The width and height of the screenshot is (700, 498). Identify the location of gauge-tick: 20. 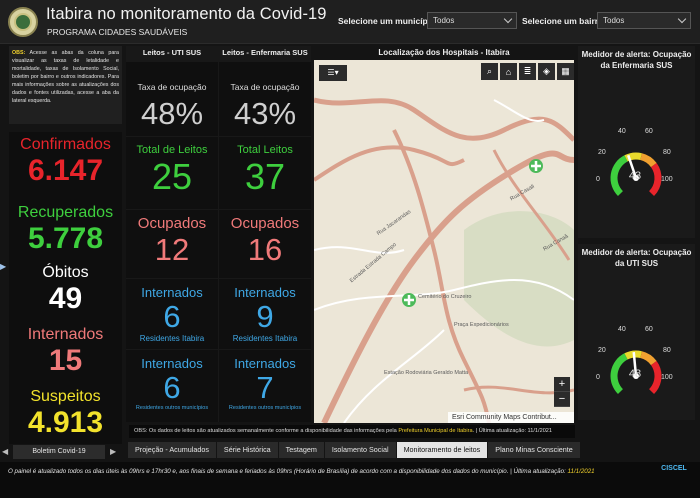
(602, 350).